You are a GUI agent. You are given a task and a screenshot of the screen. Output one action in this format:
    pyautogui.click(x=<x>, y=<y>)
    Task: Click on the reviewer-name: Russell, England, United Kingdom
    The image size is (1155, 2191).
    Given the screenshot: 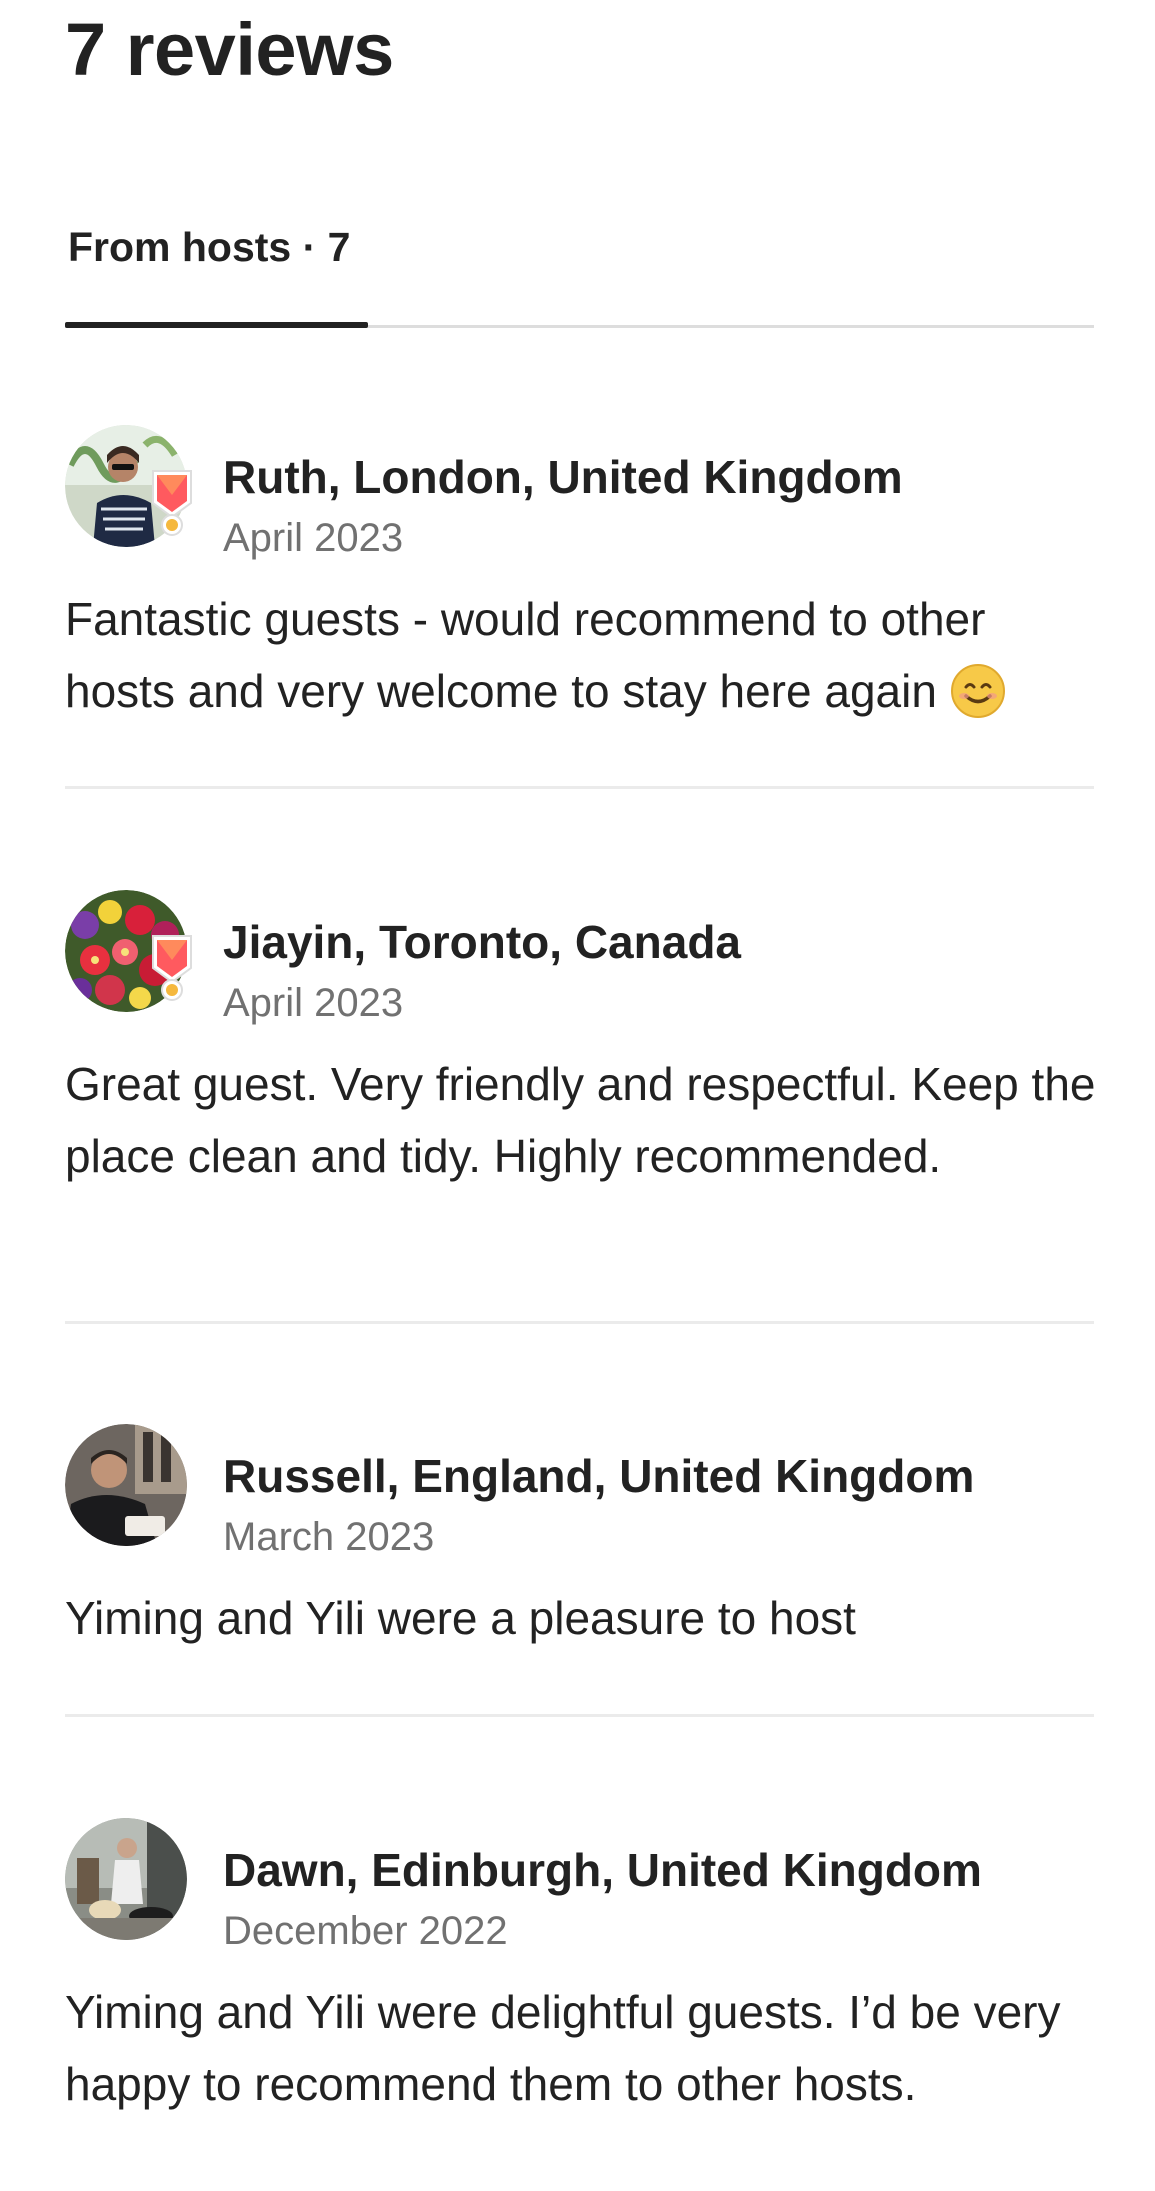 What is the action you would take?
    pyautogui.click(x=599, y=1476)
    